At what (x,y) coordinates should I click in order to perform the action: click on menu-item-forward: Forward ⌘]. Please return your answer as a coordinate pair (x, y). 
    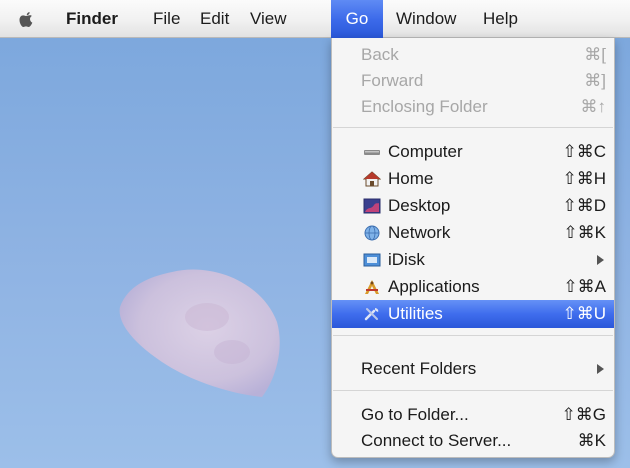
    Looking at the image, I should click on (473, 81).